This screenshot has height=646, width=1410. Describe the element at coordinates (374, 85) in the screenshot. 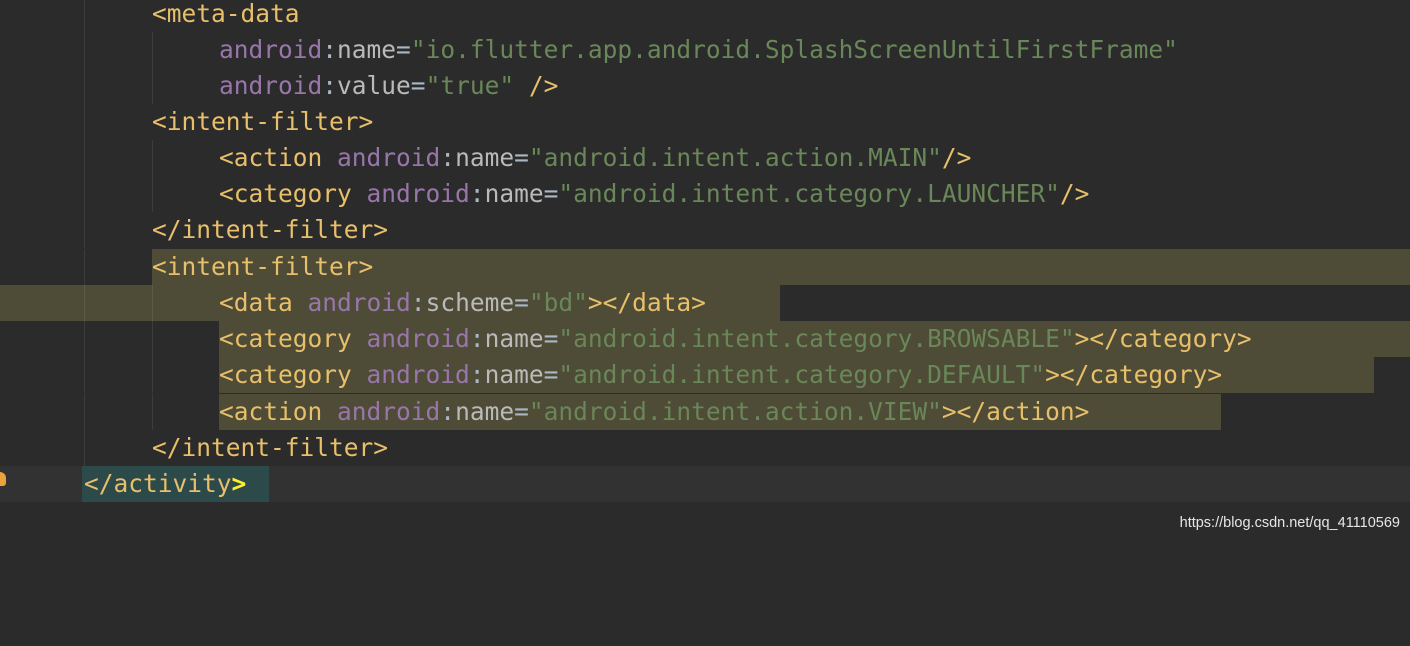

I see `attr-name: value` at that location.